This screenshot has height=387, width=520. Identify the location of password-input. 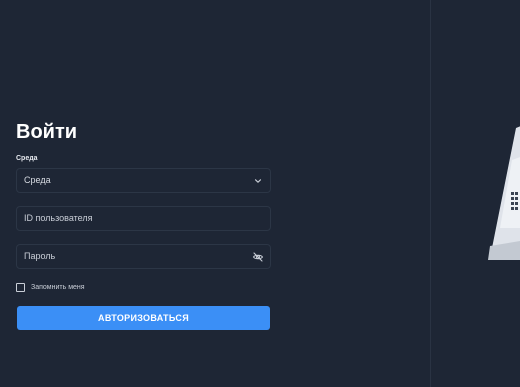
(134, 256).